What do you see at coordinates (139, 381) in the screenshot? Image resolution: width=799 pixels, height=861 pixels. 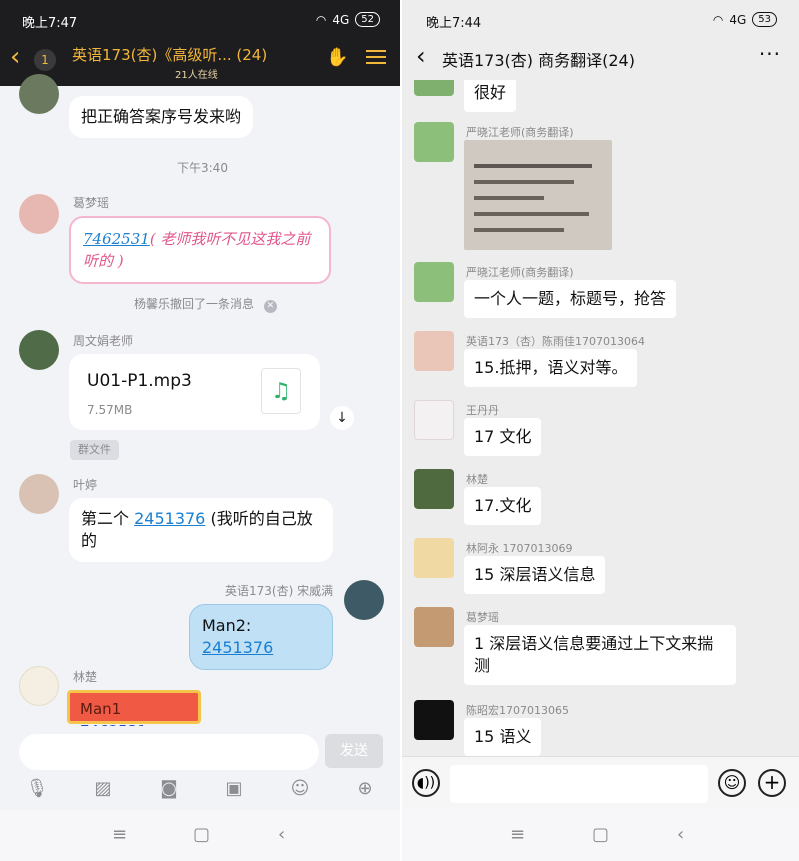 I see `file-name: U01-P1.mp3` at bounding box center [139, 381].